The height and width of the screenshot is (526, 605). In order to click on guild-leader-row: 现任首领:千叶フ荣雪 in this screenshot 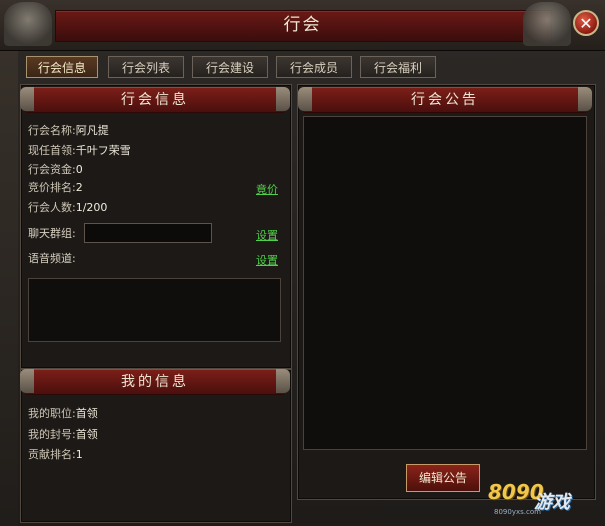, I will do `click(79, 151)`.